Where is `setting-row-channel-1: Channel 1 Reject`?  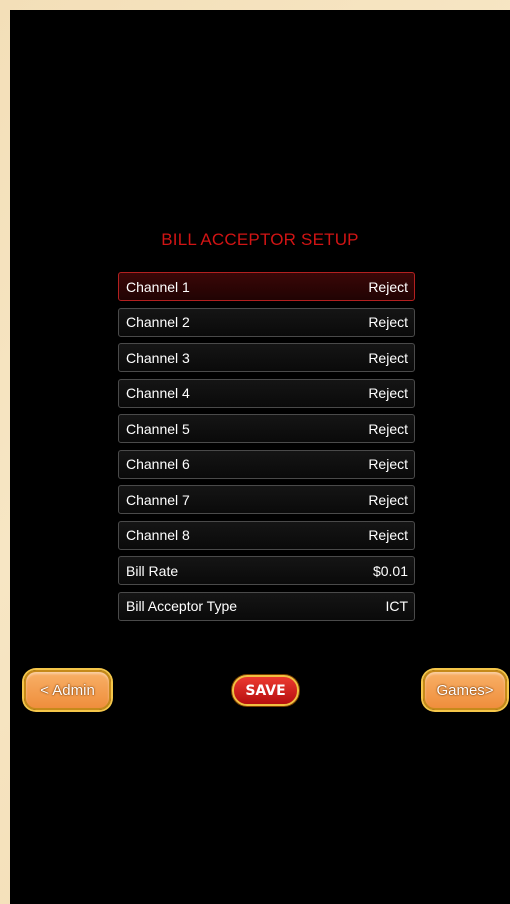 setting-row-channel-1: Channel 1 Reject is located at coordinates (266, 286).